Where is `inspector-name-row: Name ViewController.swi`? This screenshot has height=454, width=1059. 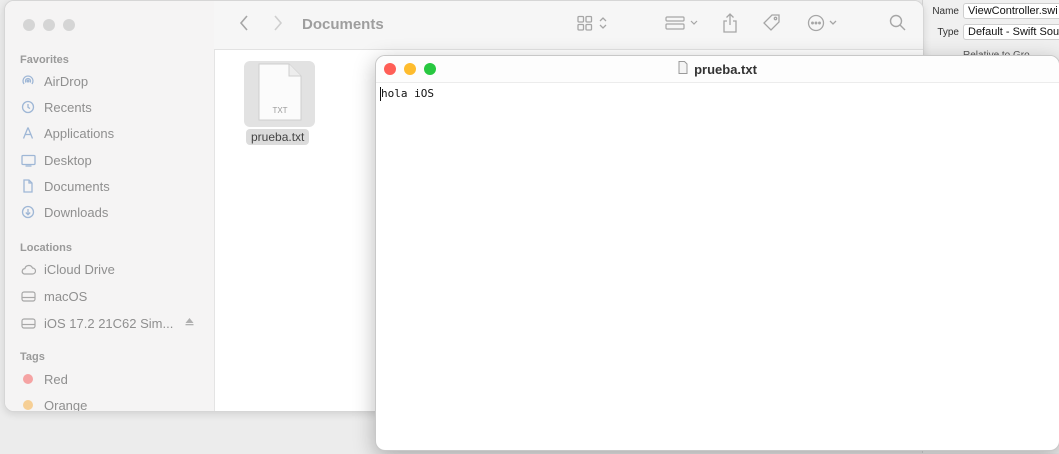 inspector-name-row: Name ViewController.swi is located at coordinates (991, 11).